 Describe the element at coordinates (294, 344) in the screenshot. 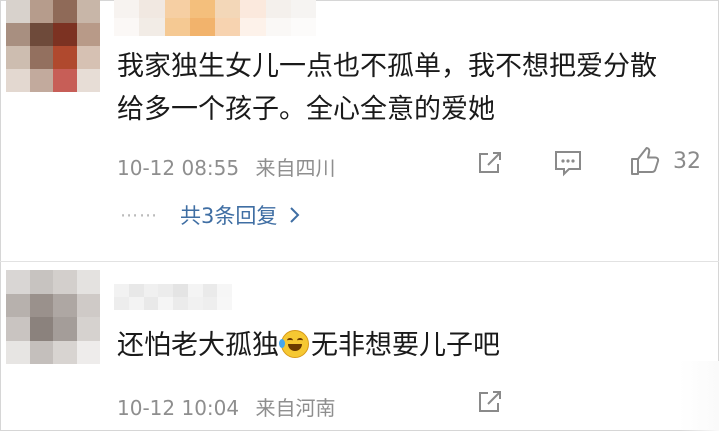

I see `laughing-tears-emoji-icon` at that location.